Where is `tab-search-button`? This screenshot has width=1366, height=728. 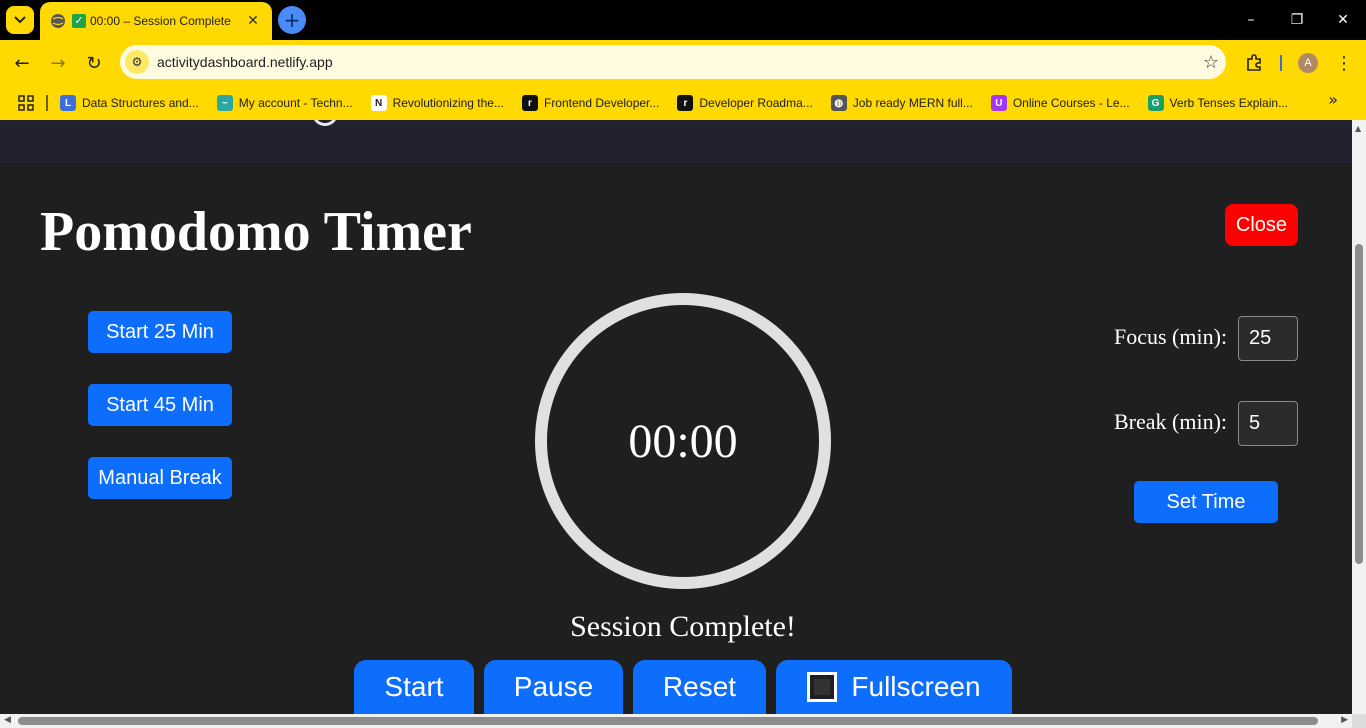
tab-search-button is located at coordinates (20, 20).